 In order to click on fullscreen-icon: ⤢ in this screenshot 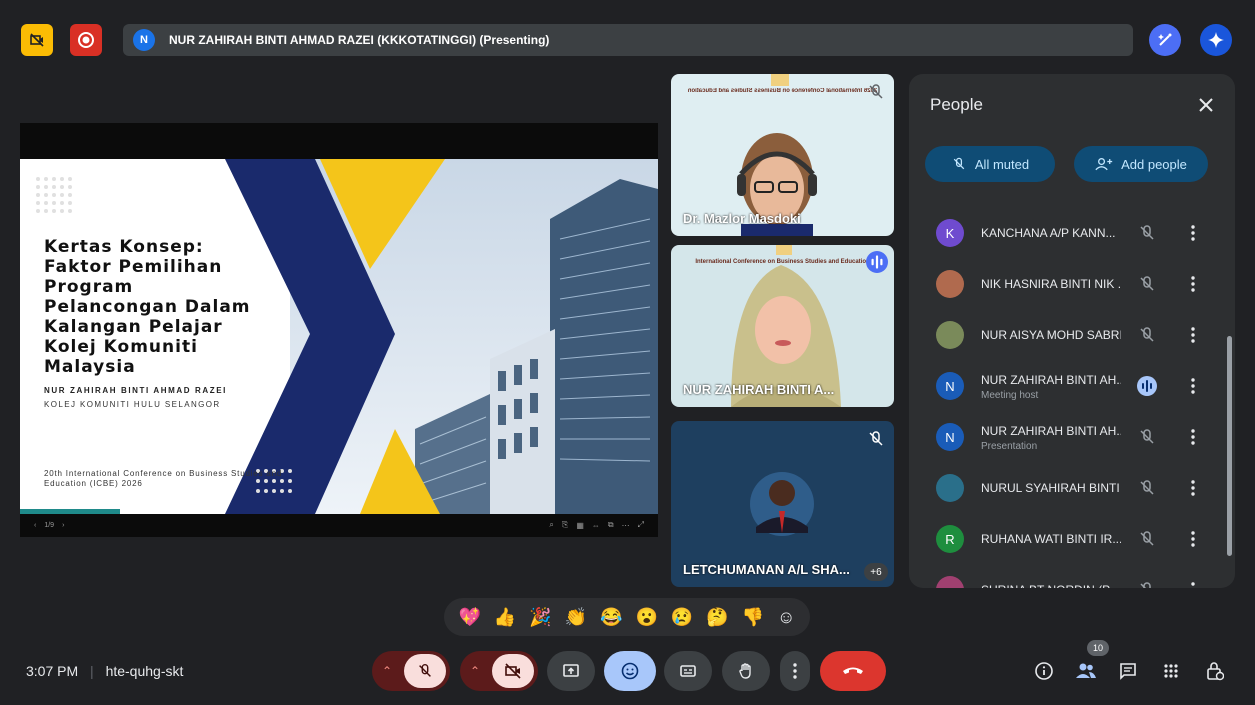, I will do `click(641, 525)`.